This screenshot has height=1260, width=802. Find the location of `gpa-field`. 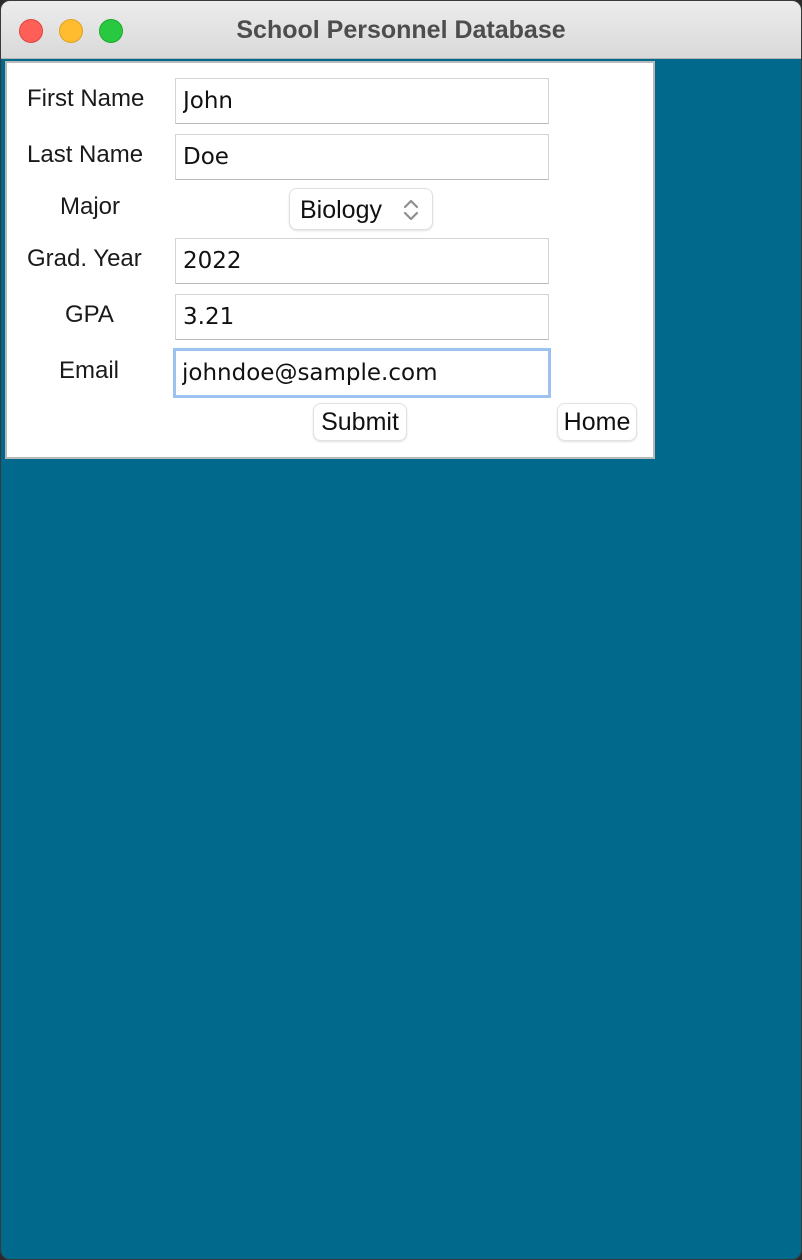

gpa-field is located at coordinates (362, 317).